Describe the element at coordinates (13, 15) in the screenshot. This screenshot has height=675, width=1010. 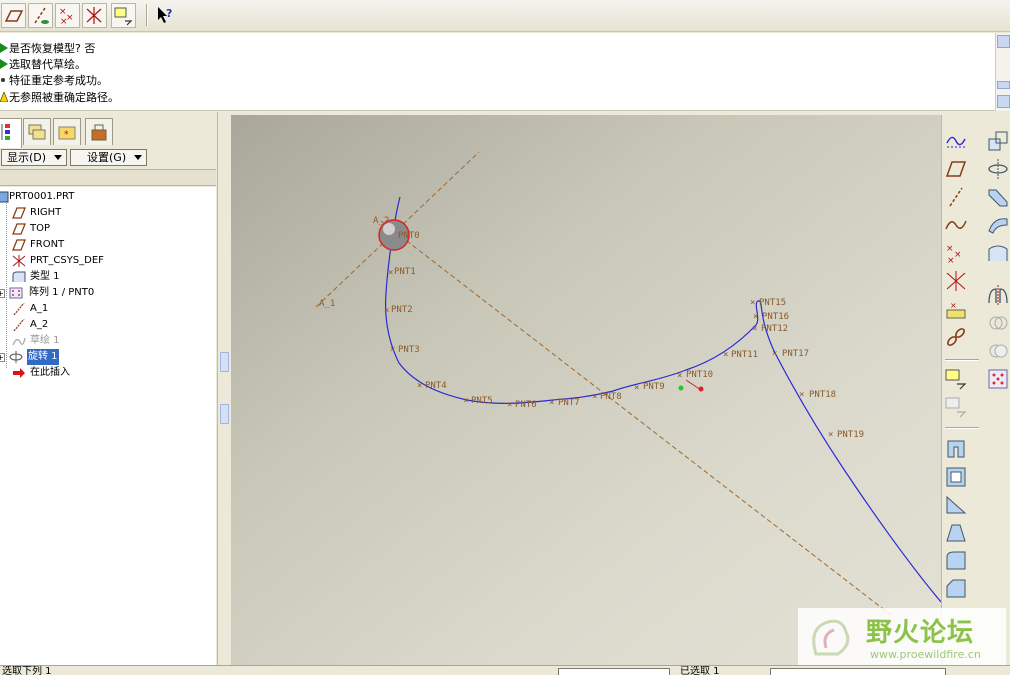
I see `datum-plane-display-icon` at that location.